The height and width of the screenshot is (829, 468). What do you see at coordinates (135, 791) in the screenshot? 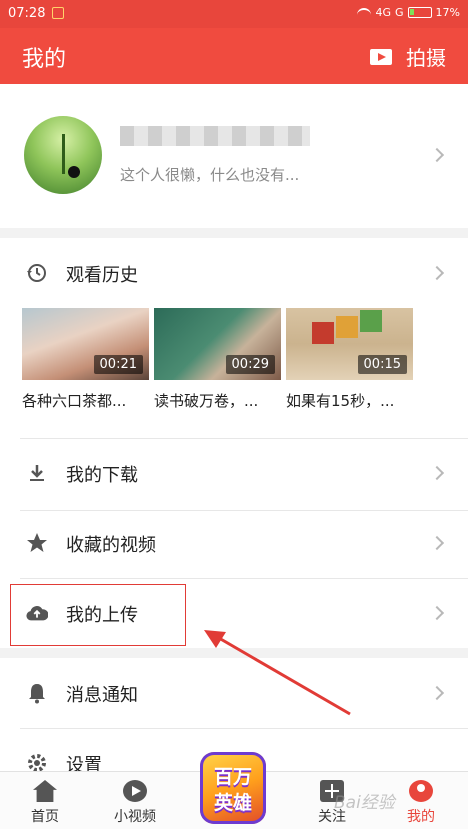
I see `play-circle-icon` at bounding box center [135, 791].